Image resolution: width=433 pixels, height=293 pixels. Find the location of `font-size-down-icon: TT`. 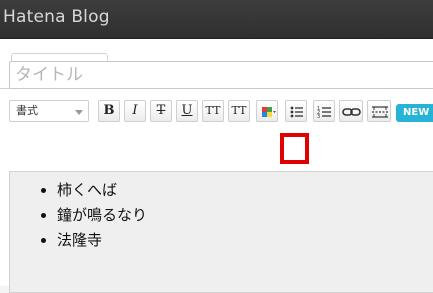

font-size-down-icon: TT is located at coordinates (239, 110).